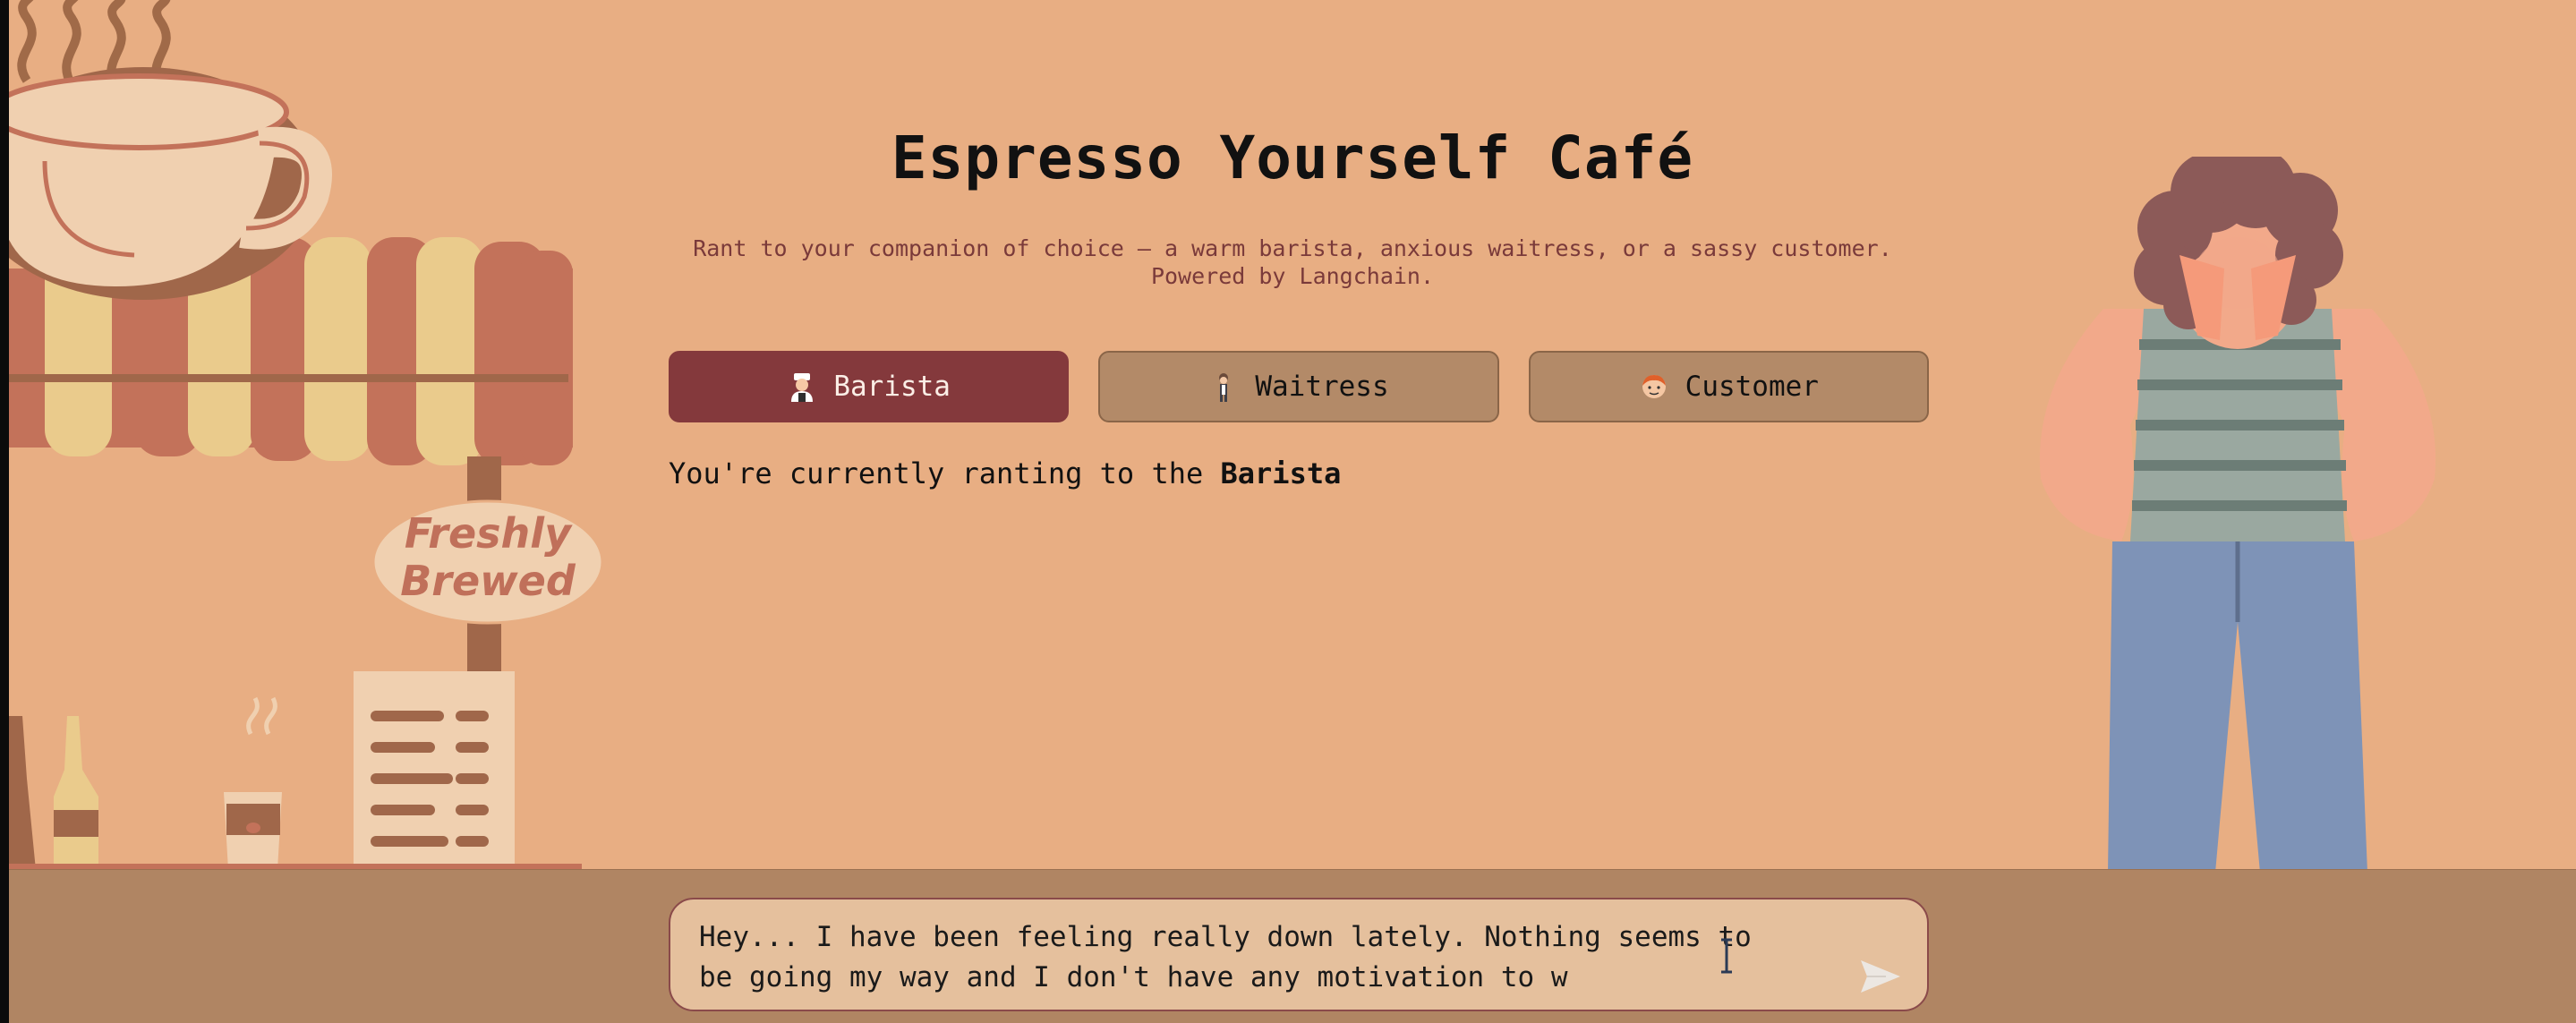 The height and width of the screenshot is (1023, 2576). I want to click on barista-button-label: Barista, so click(892, 387).